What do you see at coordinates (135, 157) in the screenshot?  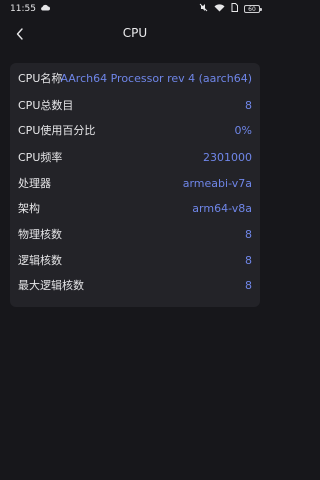 I see `info-row-cpu-frequency: CPU频率 2301000` at bounding box center [135, 157].